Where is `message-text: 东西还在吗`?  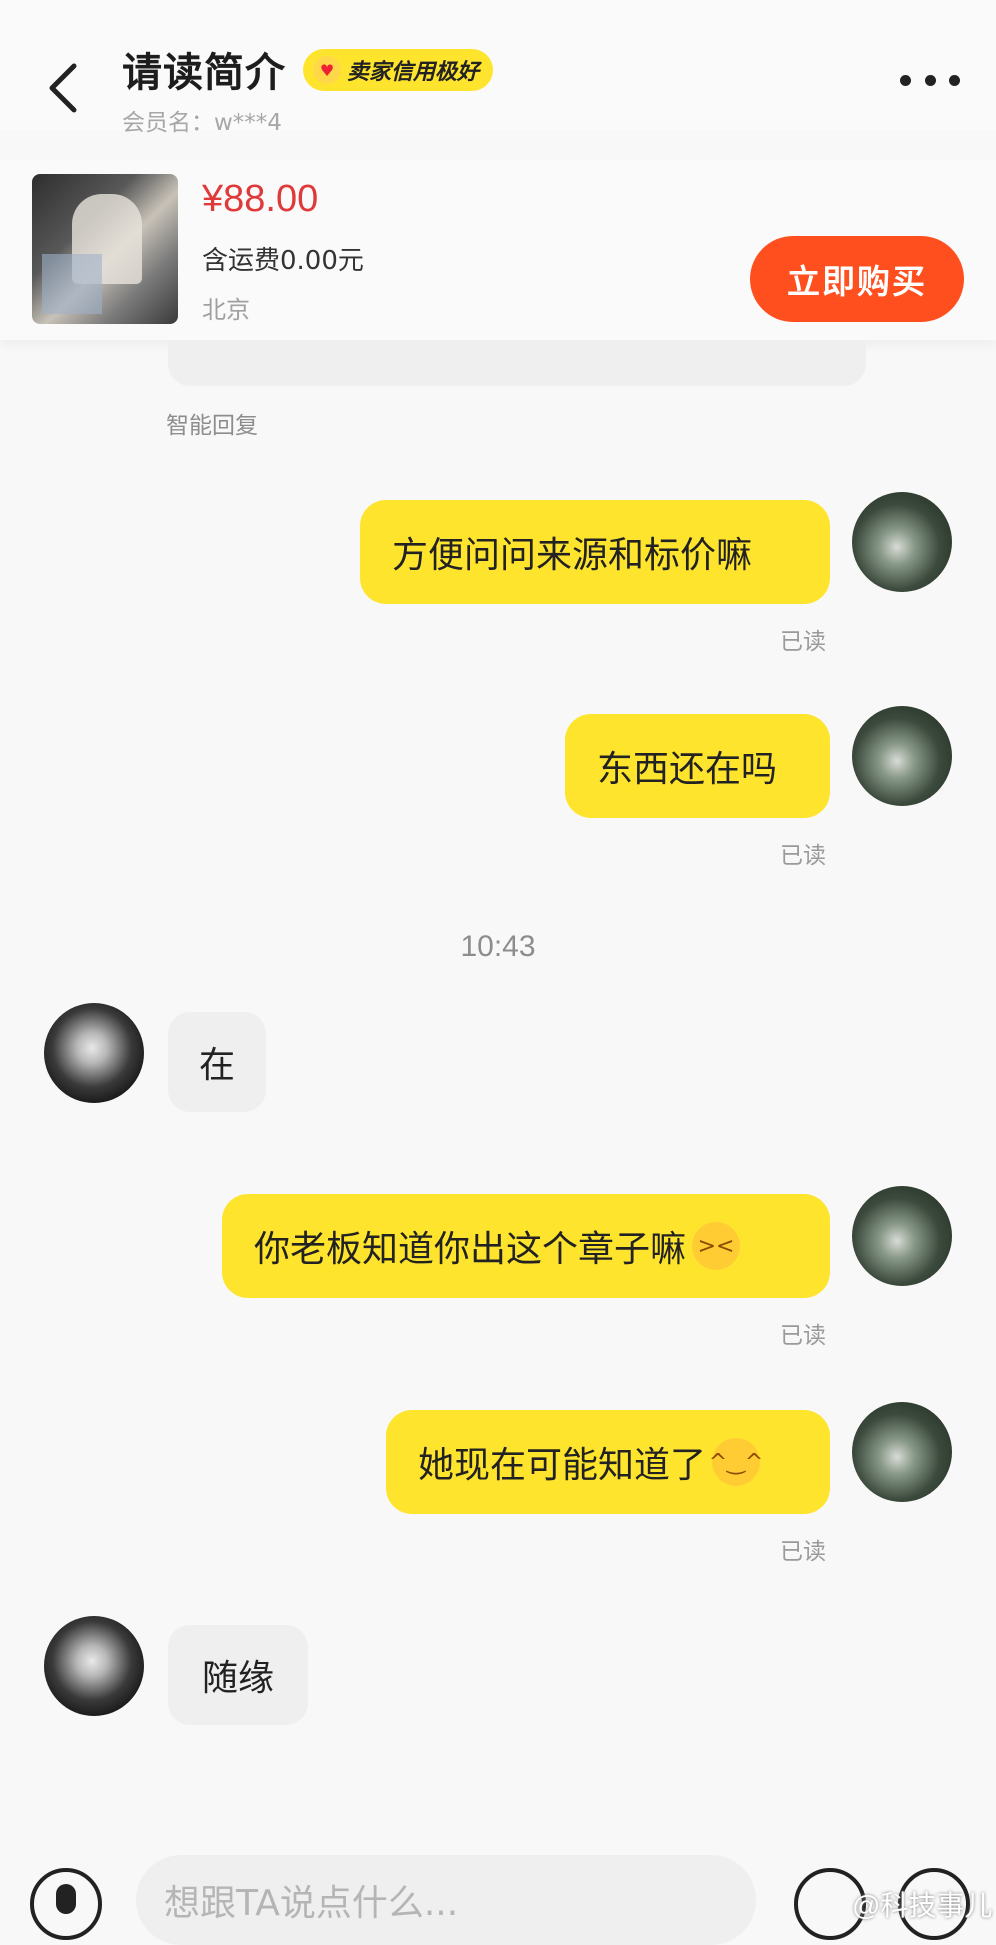 message-text: 东西还在吗 is located at coordinates (687, 769).